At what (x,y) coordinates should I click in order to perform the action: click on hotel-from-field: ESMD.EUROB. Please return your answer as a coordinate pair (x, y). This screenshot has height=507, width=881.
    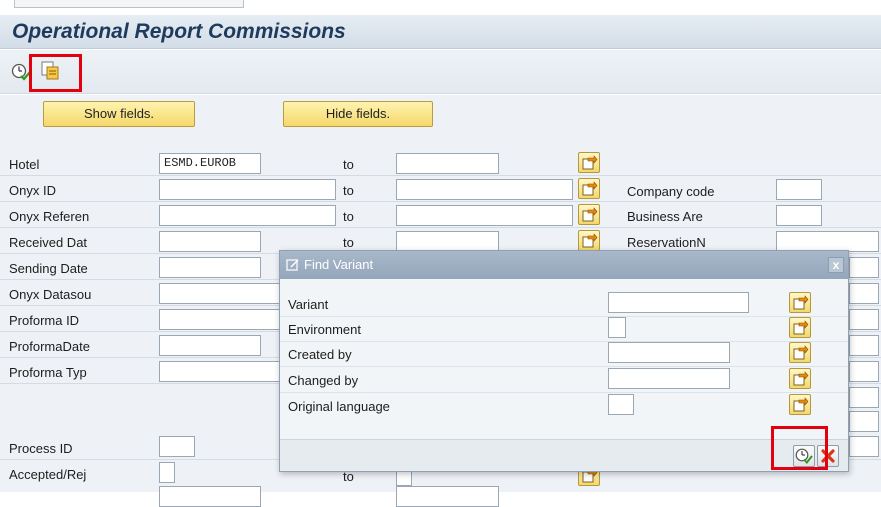
    Looking at the image, I should click on (210, 163).